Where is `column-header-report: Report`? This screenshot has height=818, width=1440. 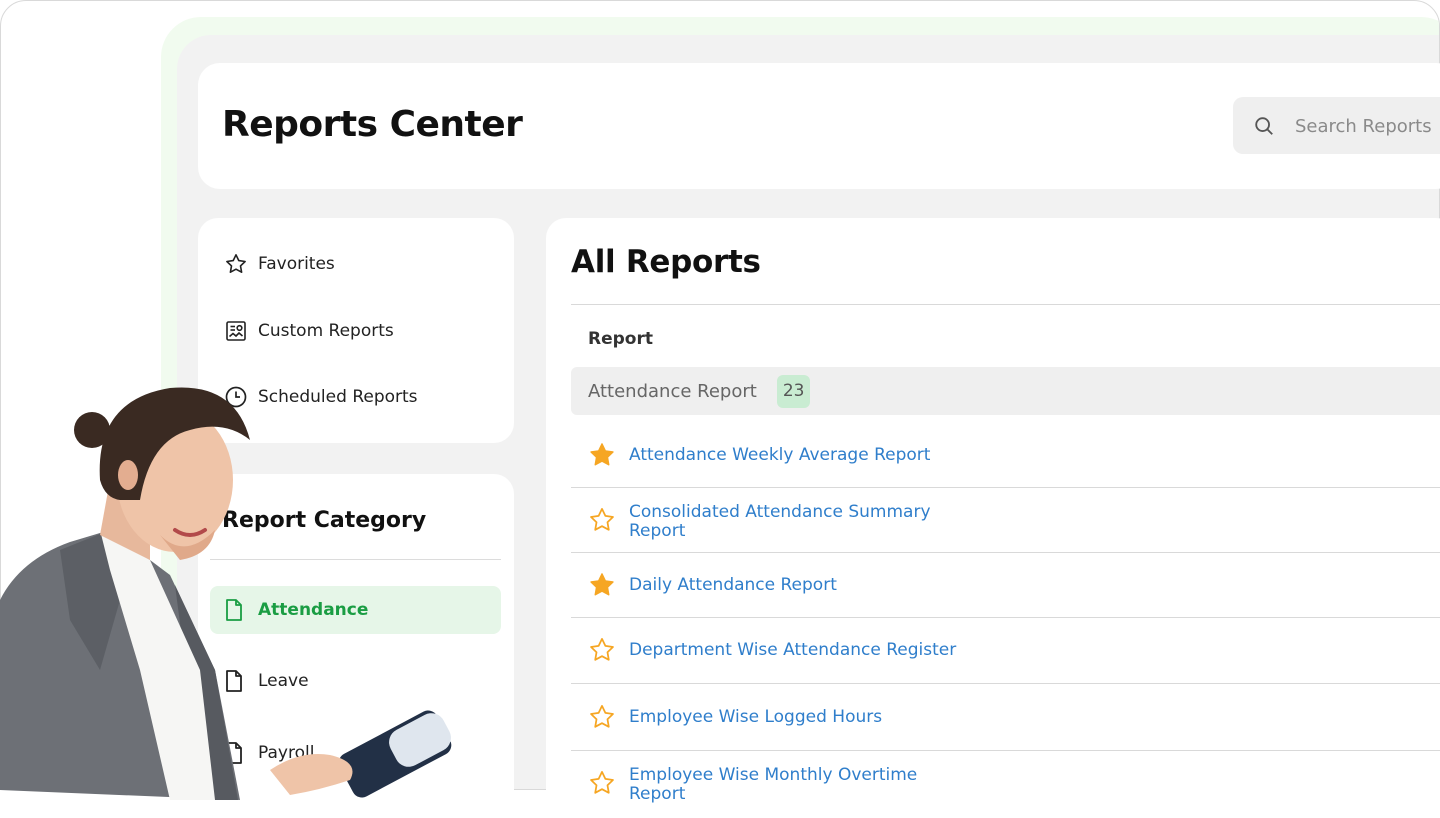
column-header-report: Report is located at coordinates (620, 339).